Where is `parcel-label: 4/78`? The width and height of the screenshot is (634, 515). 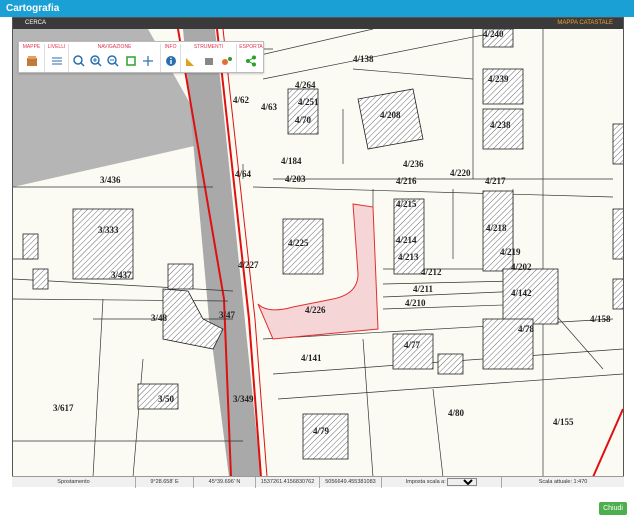
parcel-label: 4/78 is located at coordinates (526, 329).